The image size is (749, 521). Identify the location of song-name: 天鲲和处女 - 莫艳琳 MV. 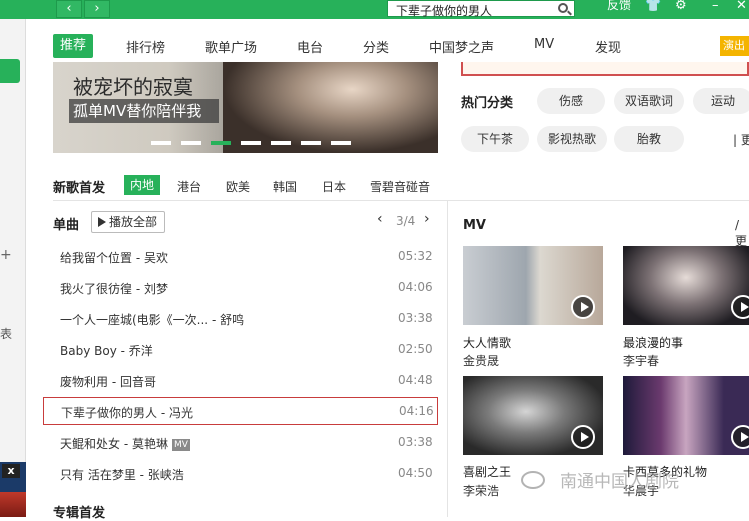
(125, 443).